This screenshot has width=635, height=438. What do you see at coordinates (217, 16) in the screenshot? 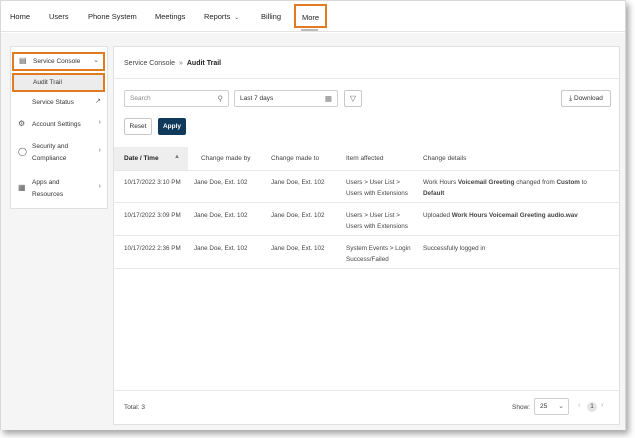
I see `nav-reports-label: Reports` at bounding box center [217, 16].